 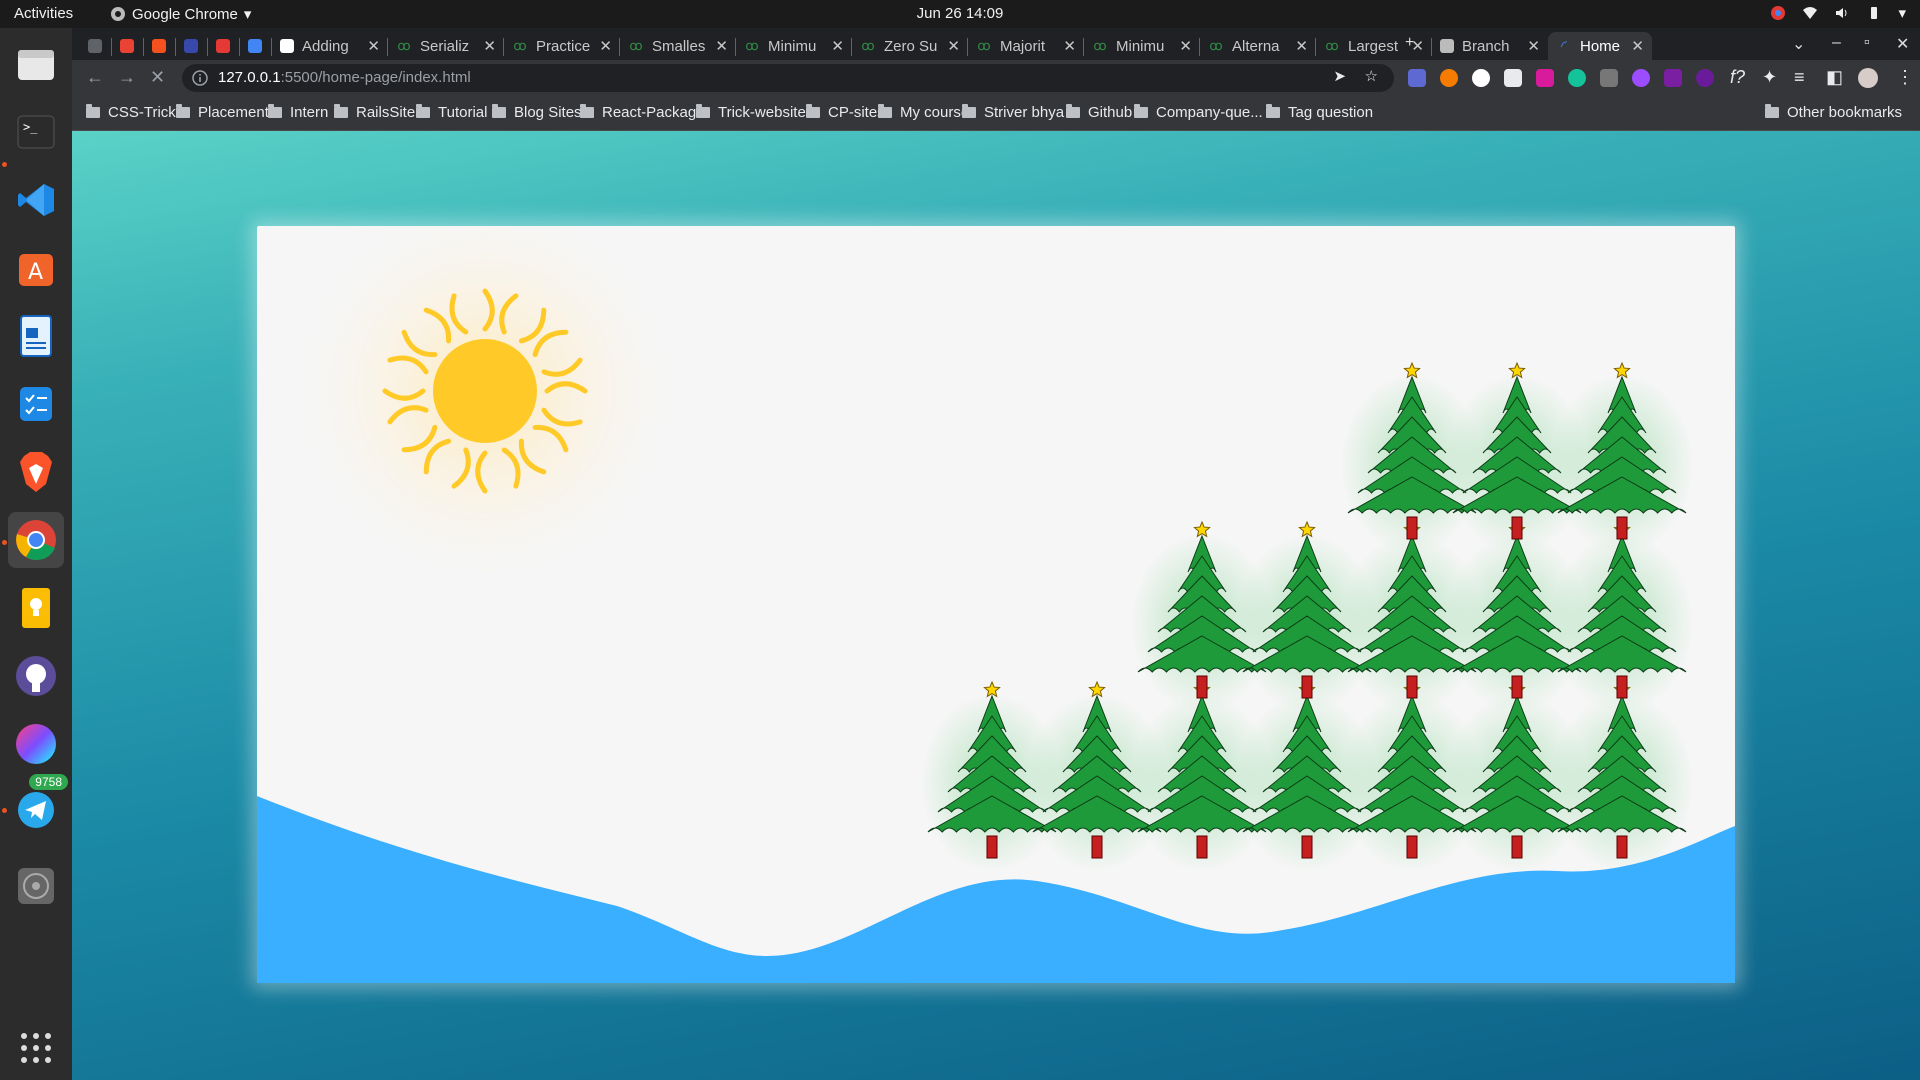 What do you see at coordinates (1577, 78) in the screenshot?
I see `extension-grammarly-icon` at bounding box center [1577, 78].